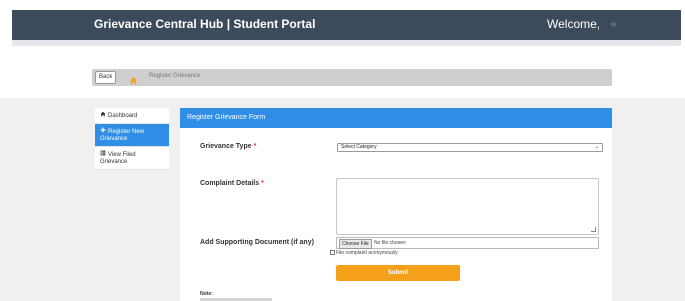 The image size is (685, 301). What do you see at coordinates (103, 131) in the screenshot?
I see `plus-icon` at bounding box center [103, 131].